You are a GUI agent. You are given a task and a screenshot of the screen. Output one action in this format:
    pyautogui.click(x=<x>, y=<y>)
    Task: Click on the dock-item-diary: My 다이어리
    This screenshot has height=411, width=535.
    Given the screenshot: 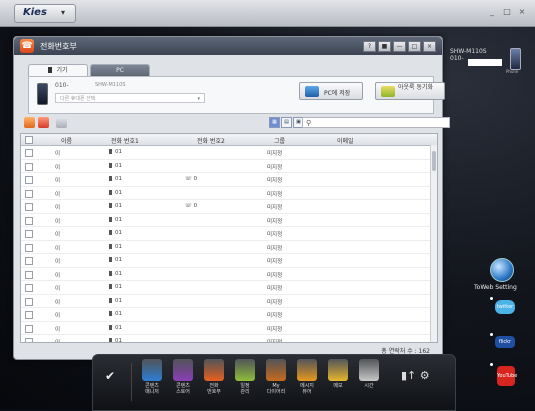 What is the action you would take?
    pyautogui.click(x=276, y=377)
    